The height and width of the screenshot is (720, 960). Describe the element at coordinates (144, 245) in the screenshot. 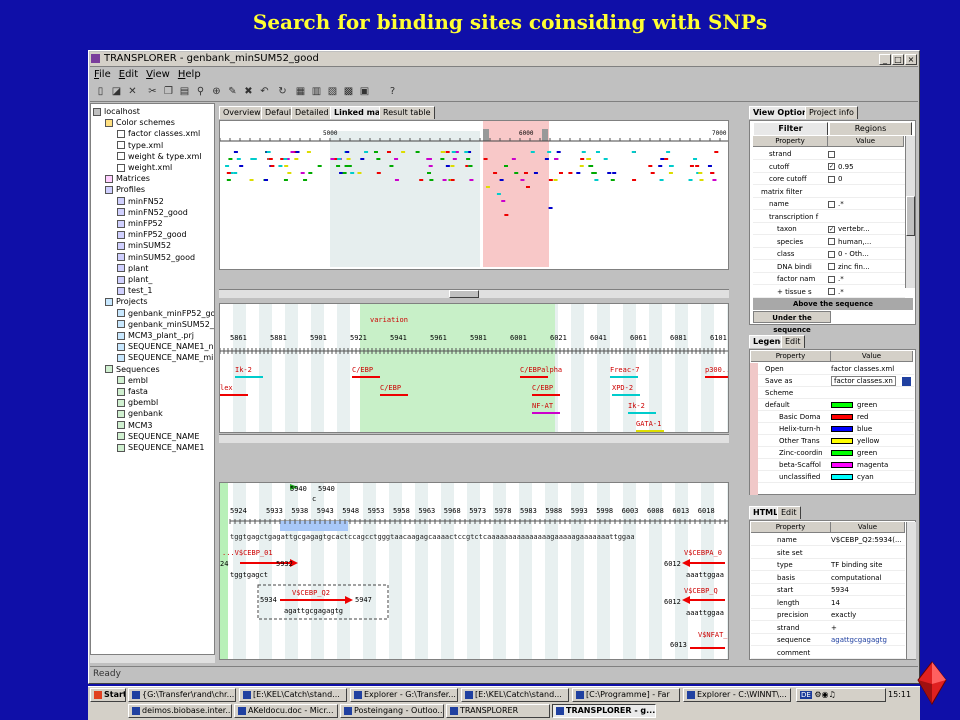

I see `tree-item: minSUM52` at that location.